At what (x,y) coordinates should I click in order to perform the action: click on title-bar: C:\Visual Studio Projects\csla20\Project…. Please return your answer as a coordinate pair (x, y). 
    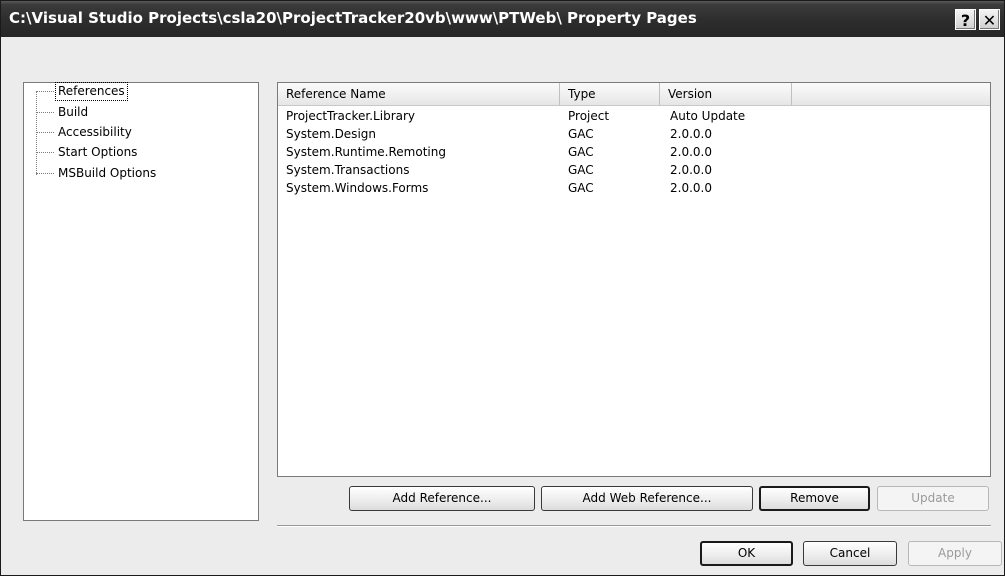
    Looking at the image, I should click on (502, 19).